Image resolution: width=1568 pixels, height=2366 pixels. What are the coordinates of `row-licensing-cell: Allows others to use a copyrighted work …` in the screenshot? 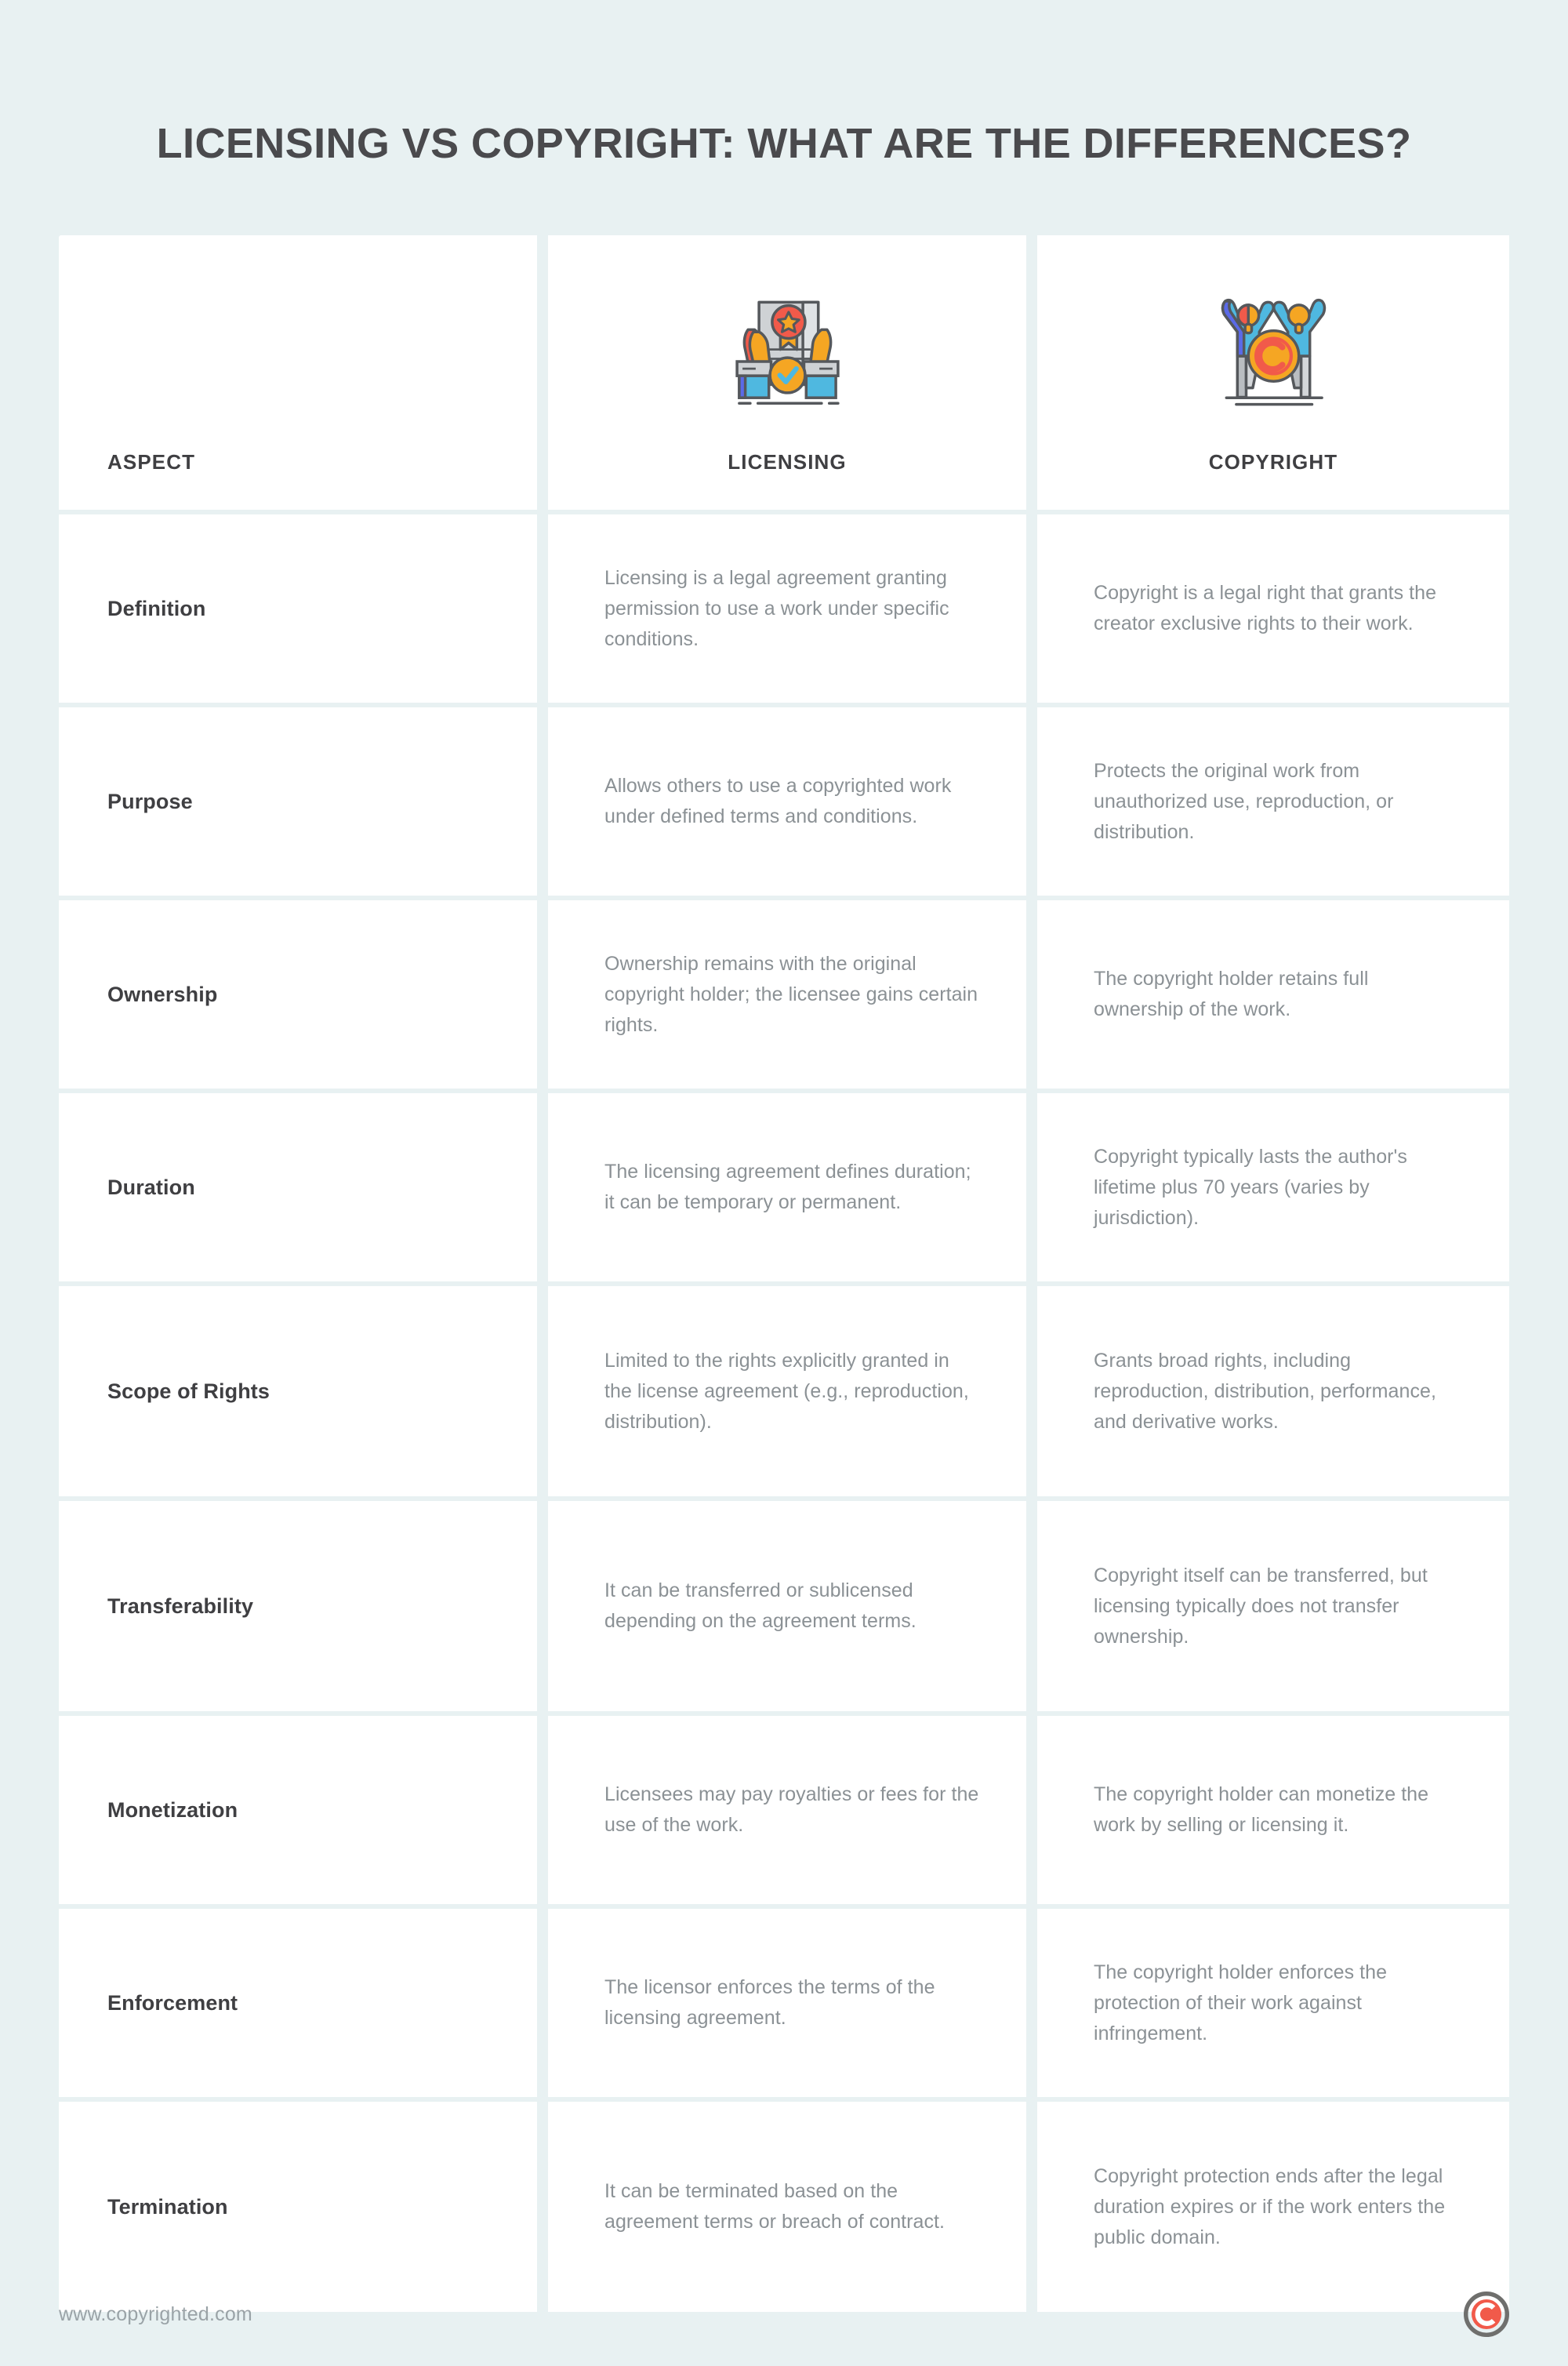 It's located at (787, 801).